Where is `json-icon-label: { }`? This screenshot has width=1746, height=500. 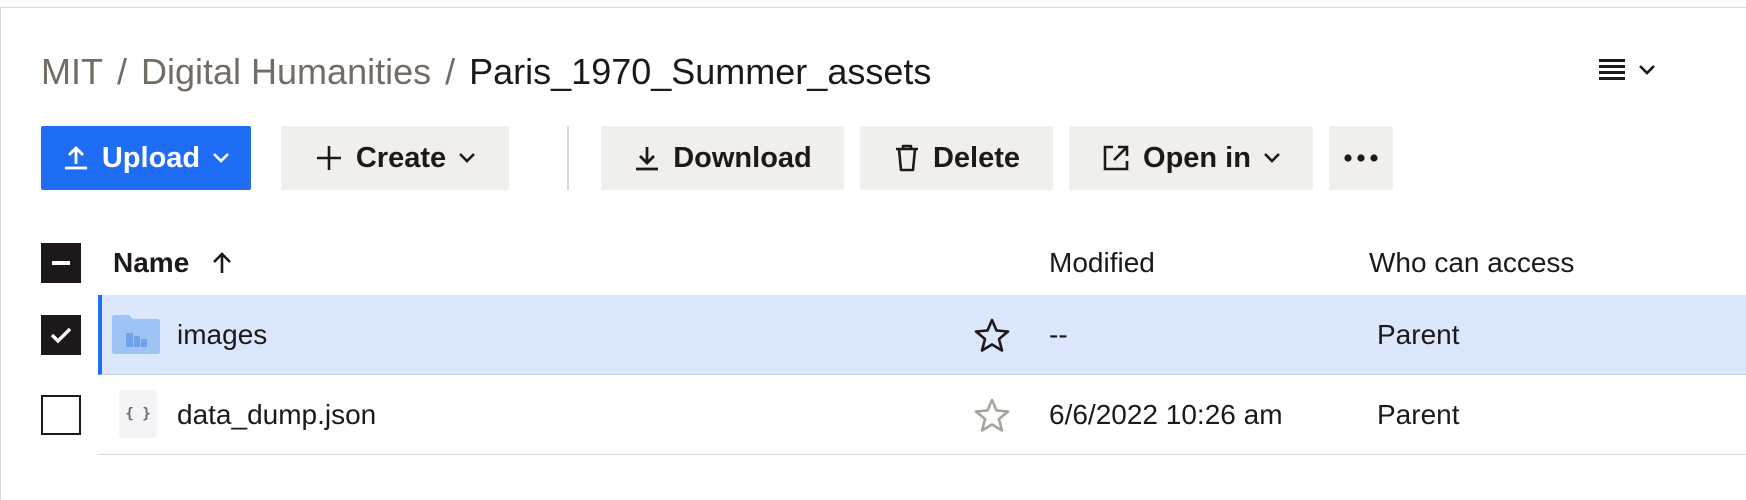 json-icon-label: { } is located at coordinates (138, 414).